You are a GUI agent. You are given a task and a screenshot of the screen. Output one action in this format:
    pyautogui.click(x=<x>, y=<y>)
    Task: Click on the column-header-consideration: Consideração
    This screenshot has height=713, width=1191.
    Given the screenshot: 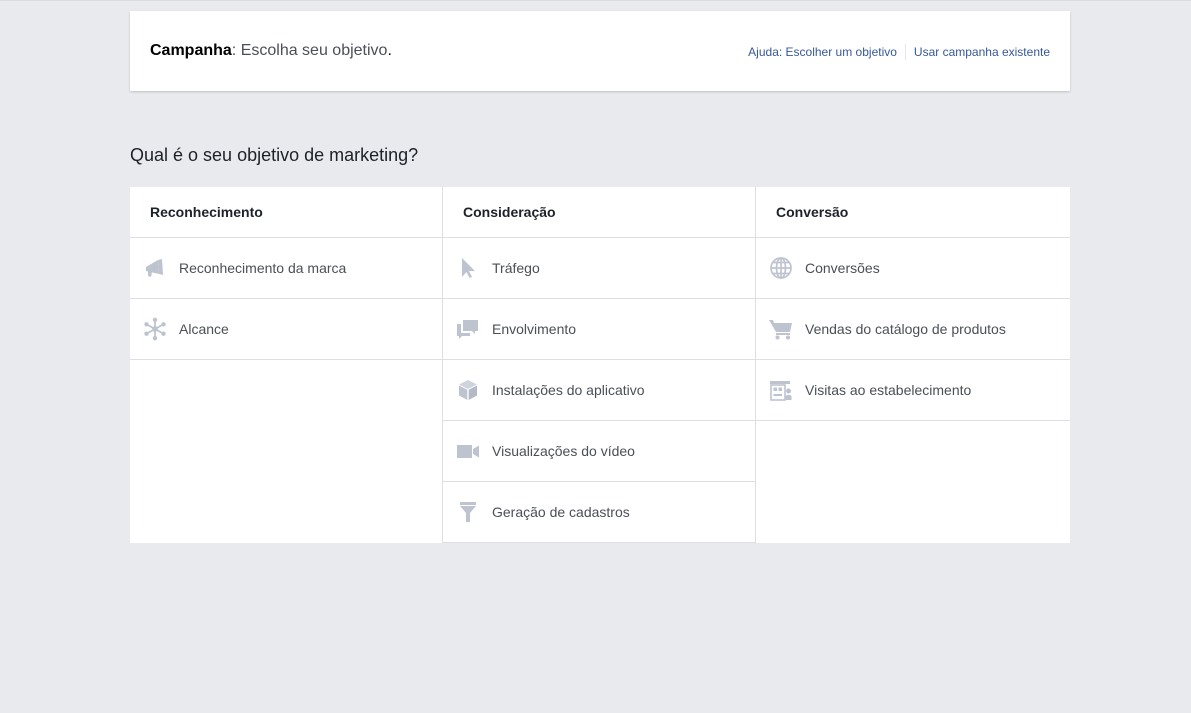 What is the action you would take?
    pyautogui.click(x=599, y=212)
    